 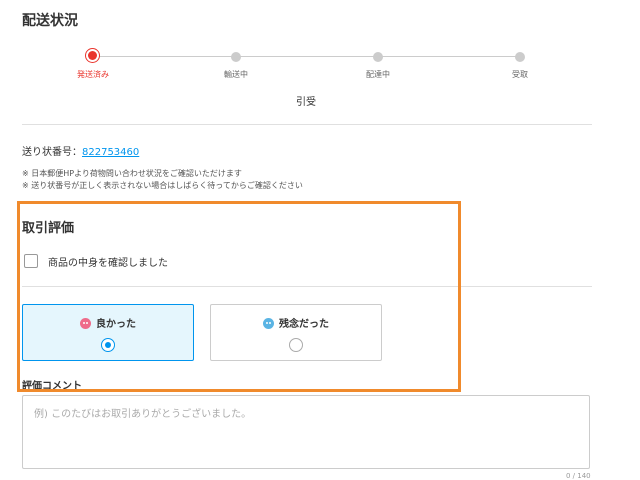 I want to click on progress-step-shipped-dot, so click(x=92, y=55).